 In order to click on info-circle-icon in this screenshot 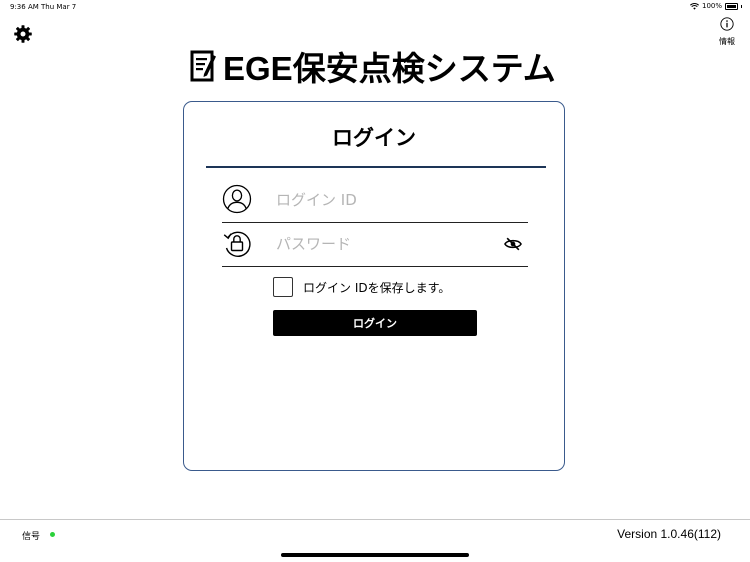, I will do `click(727, 24)`.